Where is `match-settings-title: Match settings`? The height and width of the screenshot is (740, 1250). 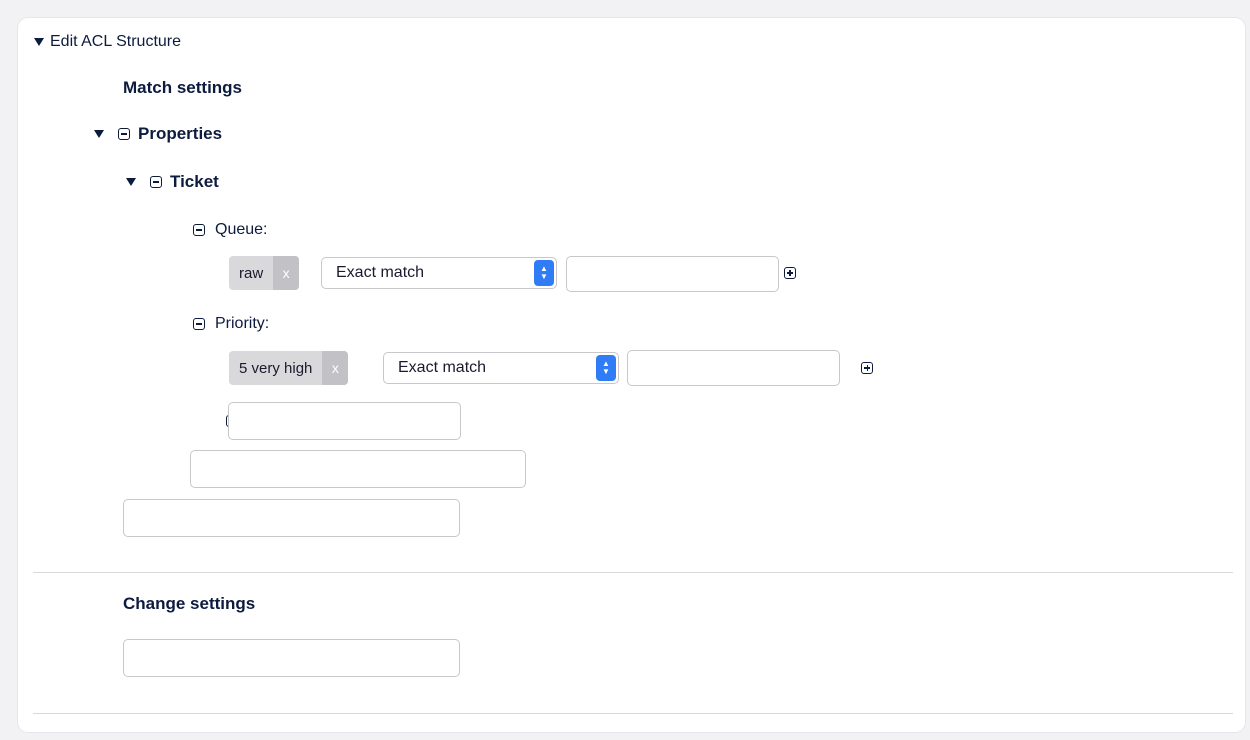
match-settings-title: Match settings is located at coordinates (183, 87).